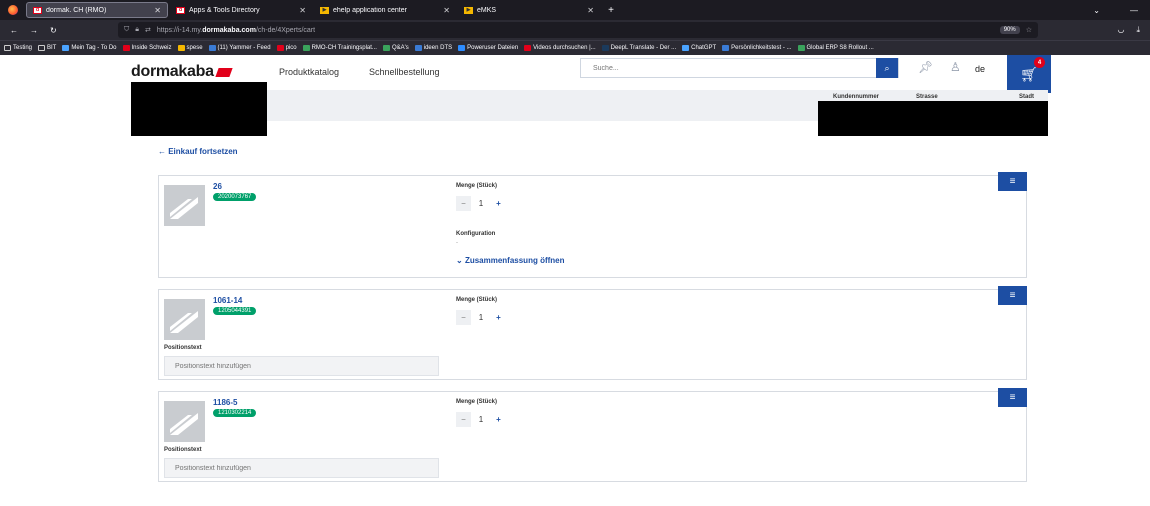 Image resolution: width=1150 pixels, height=506 pixels. I want to click on item-sku-badge: 1210302214, so click(235, 413).